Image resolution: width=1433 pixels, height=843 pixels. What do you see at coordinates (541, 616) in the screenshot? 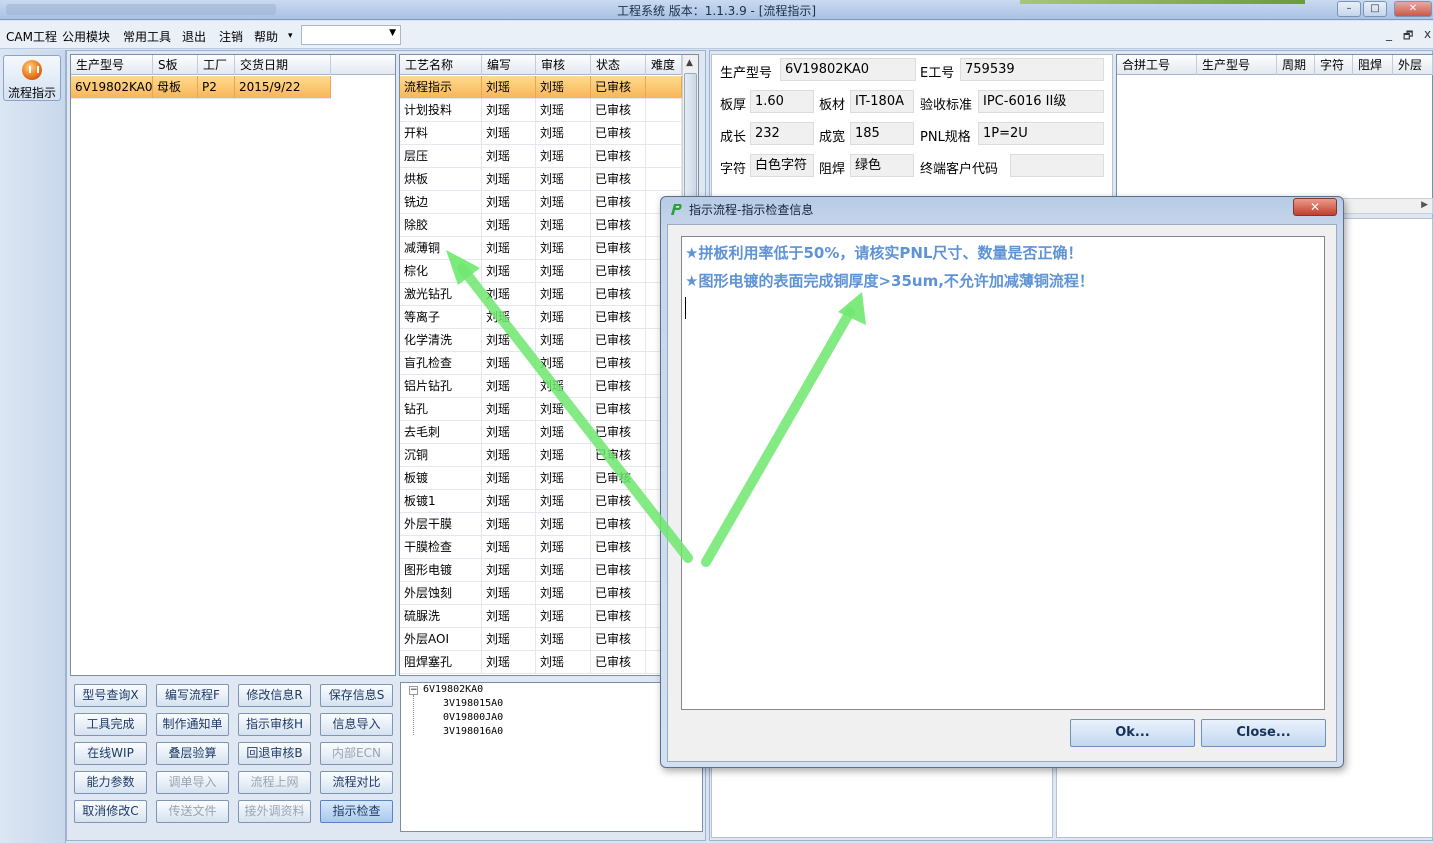
I see `table-row: 硫脲洗 刘瑶 刘瑶 已审核` at bounding box center [541, 616].